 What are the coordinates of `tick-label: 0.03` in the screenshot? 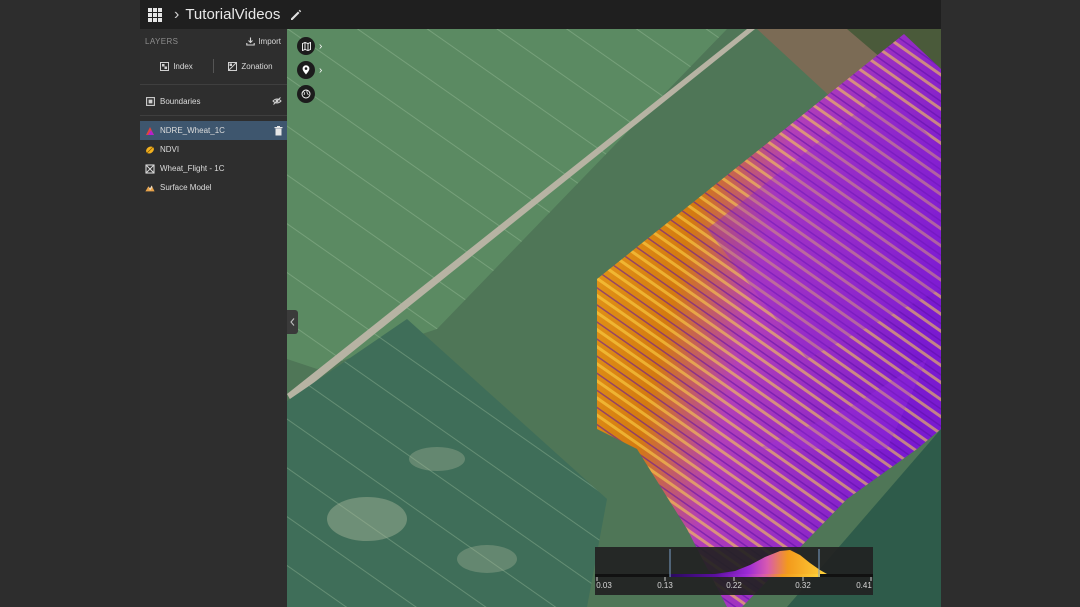 It's located at (604, 585).